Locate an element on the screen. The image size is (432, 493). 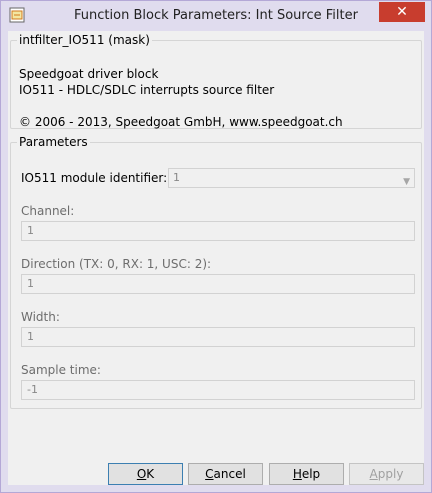
close-icon: ✕ is located at coordinates (402, 12).